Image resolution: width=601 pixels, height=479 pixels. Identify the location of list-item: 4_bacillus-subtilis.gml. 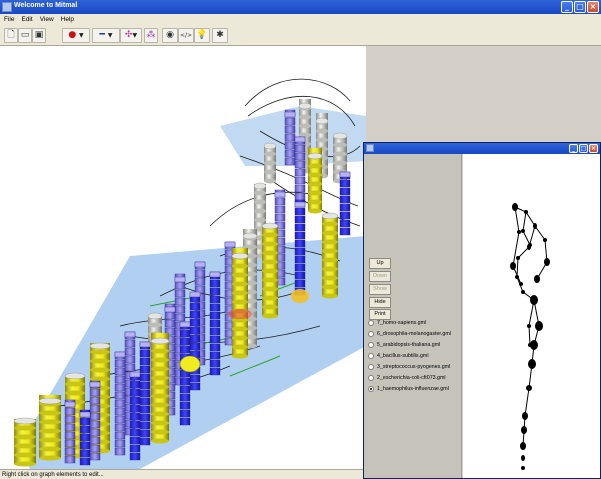
(398, 356).